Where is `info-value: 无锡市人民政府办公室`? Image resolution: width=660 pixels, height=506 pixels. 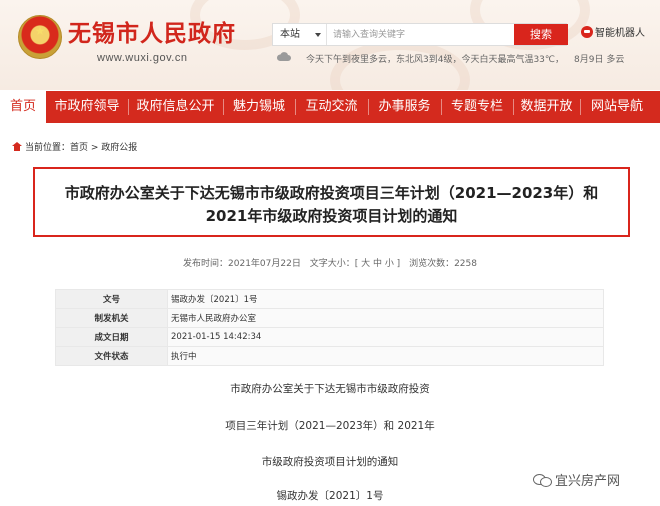 info-value: 无锡市人民政府办公室 is located at coordinates (385, 318).